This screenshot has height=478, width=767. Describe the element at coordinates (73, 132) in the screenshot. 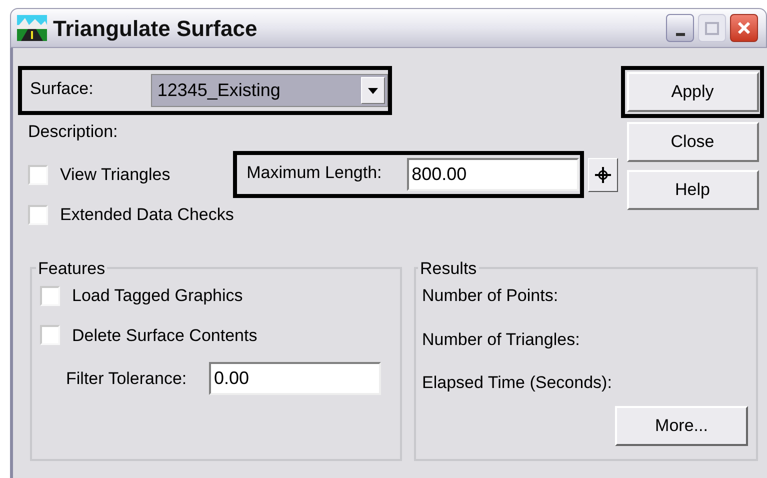

I see `description-label: Description:` at that location.